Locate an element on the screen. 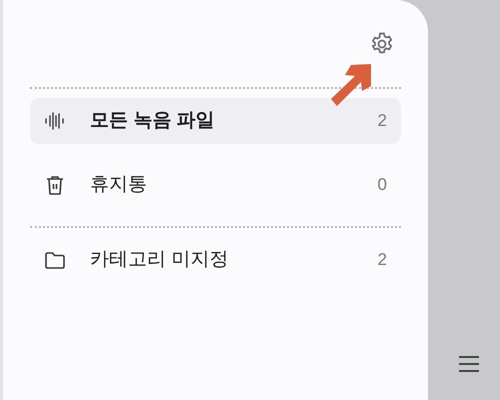 Image resolution: width=500 pixels, height=400 pixels. sidebar-item: 모든 녹음 파일 2 is located at coordinates (215, 121).